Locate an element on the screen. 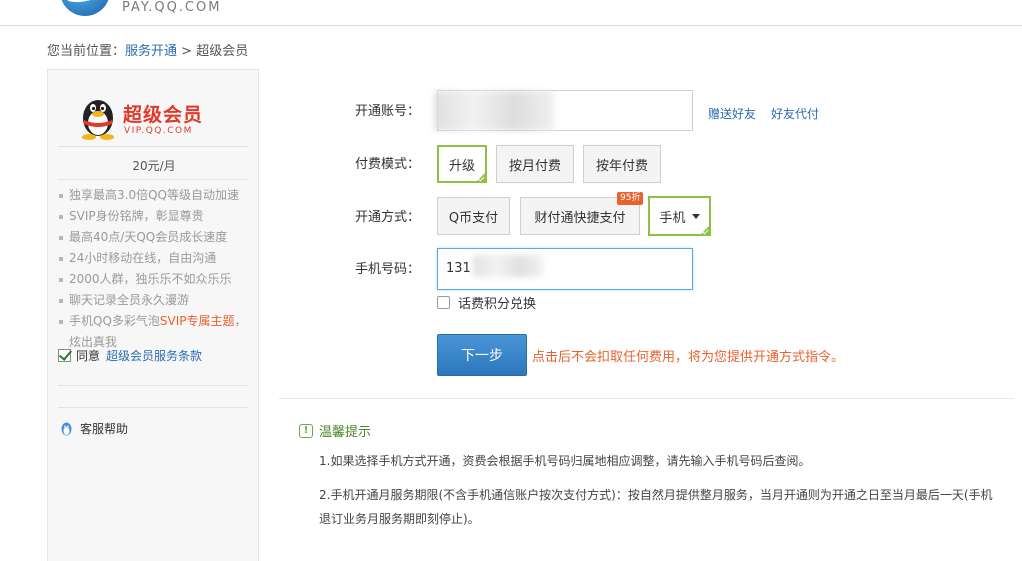 The image size is (1022, 561). tips-title-text: 温馨提示 is located at coordinates (345, 432).